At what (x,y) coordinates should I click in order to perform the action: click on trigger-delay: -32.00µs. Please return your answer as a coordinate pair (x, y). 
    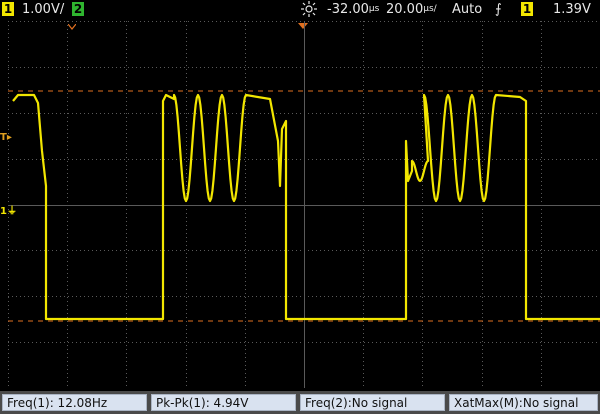
    Looking at the image, I should click on (353, 9).